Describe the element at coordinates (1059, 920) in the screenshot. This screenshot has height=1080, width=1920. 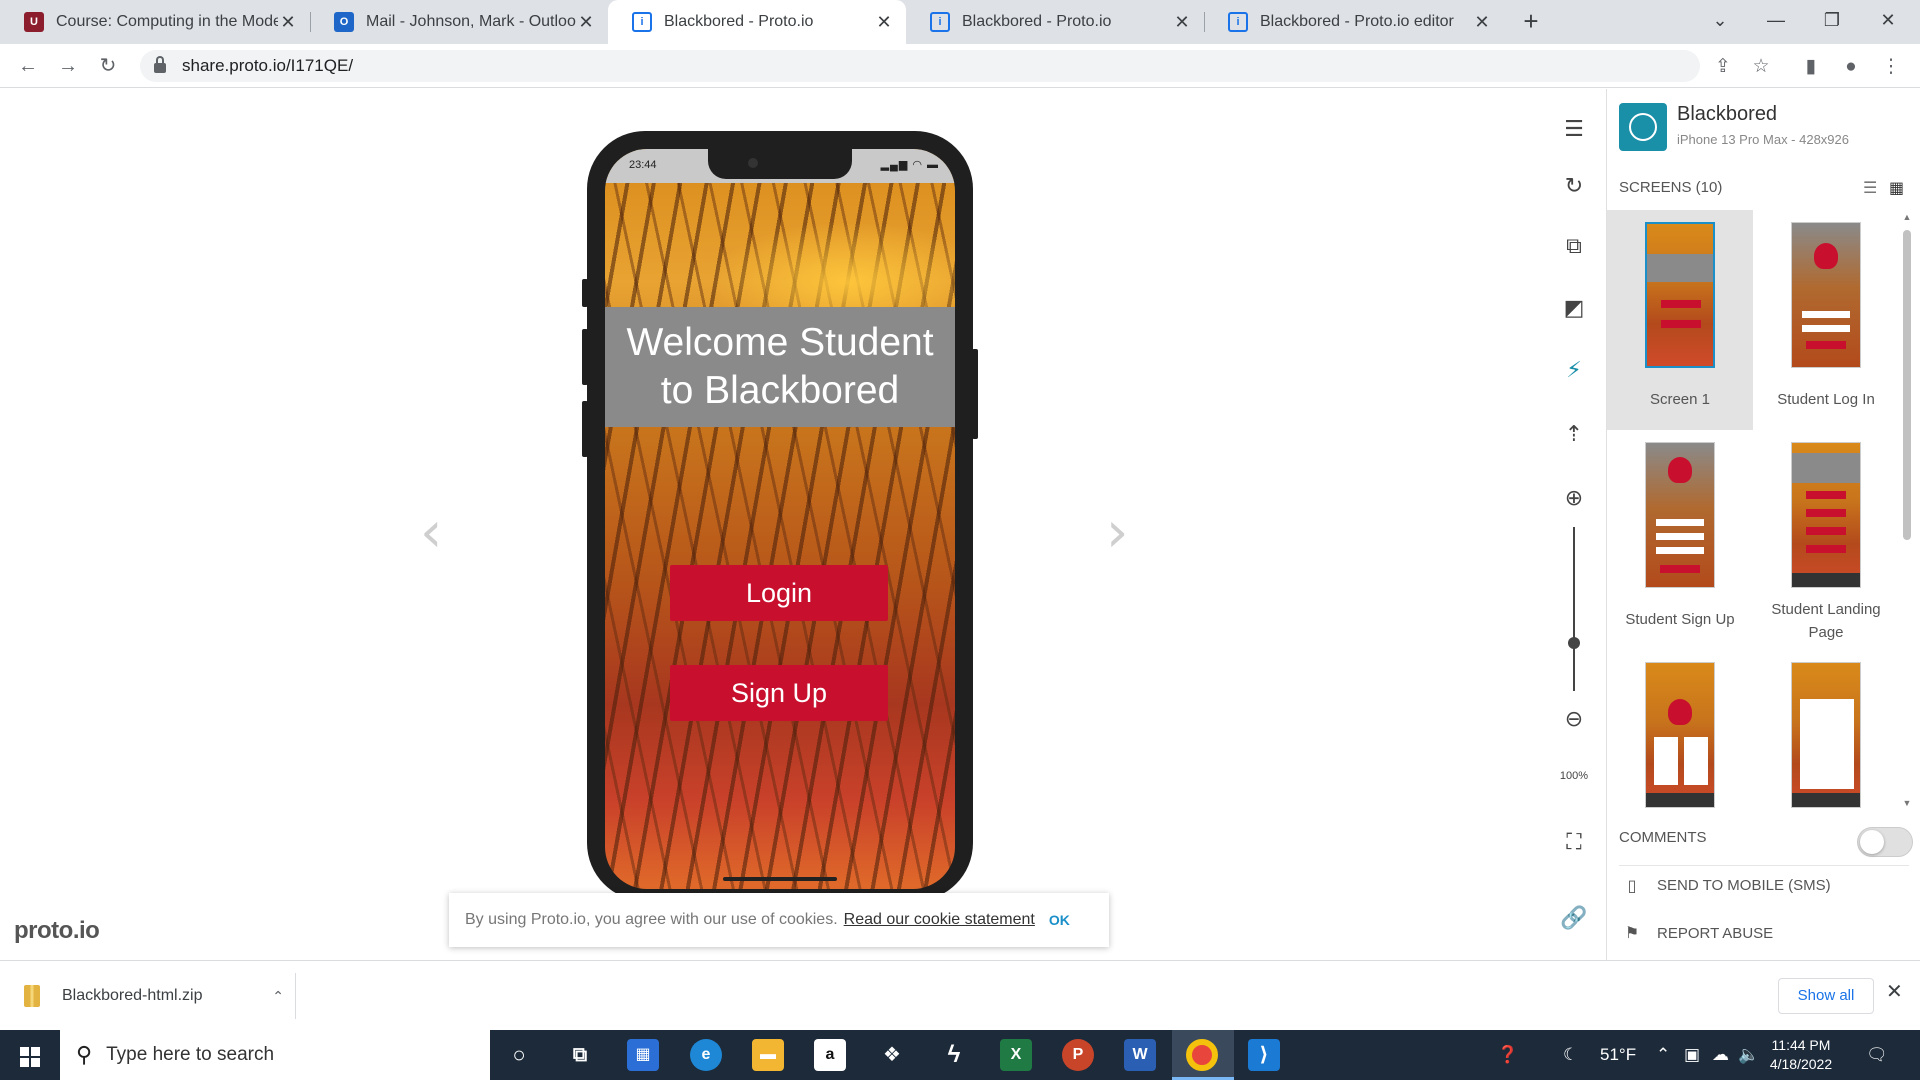
I see `cookie-ok-button: OK` at that location.